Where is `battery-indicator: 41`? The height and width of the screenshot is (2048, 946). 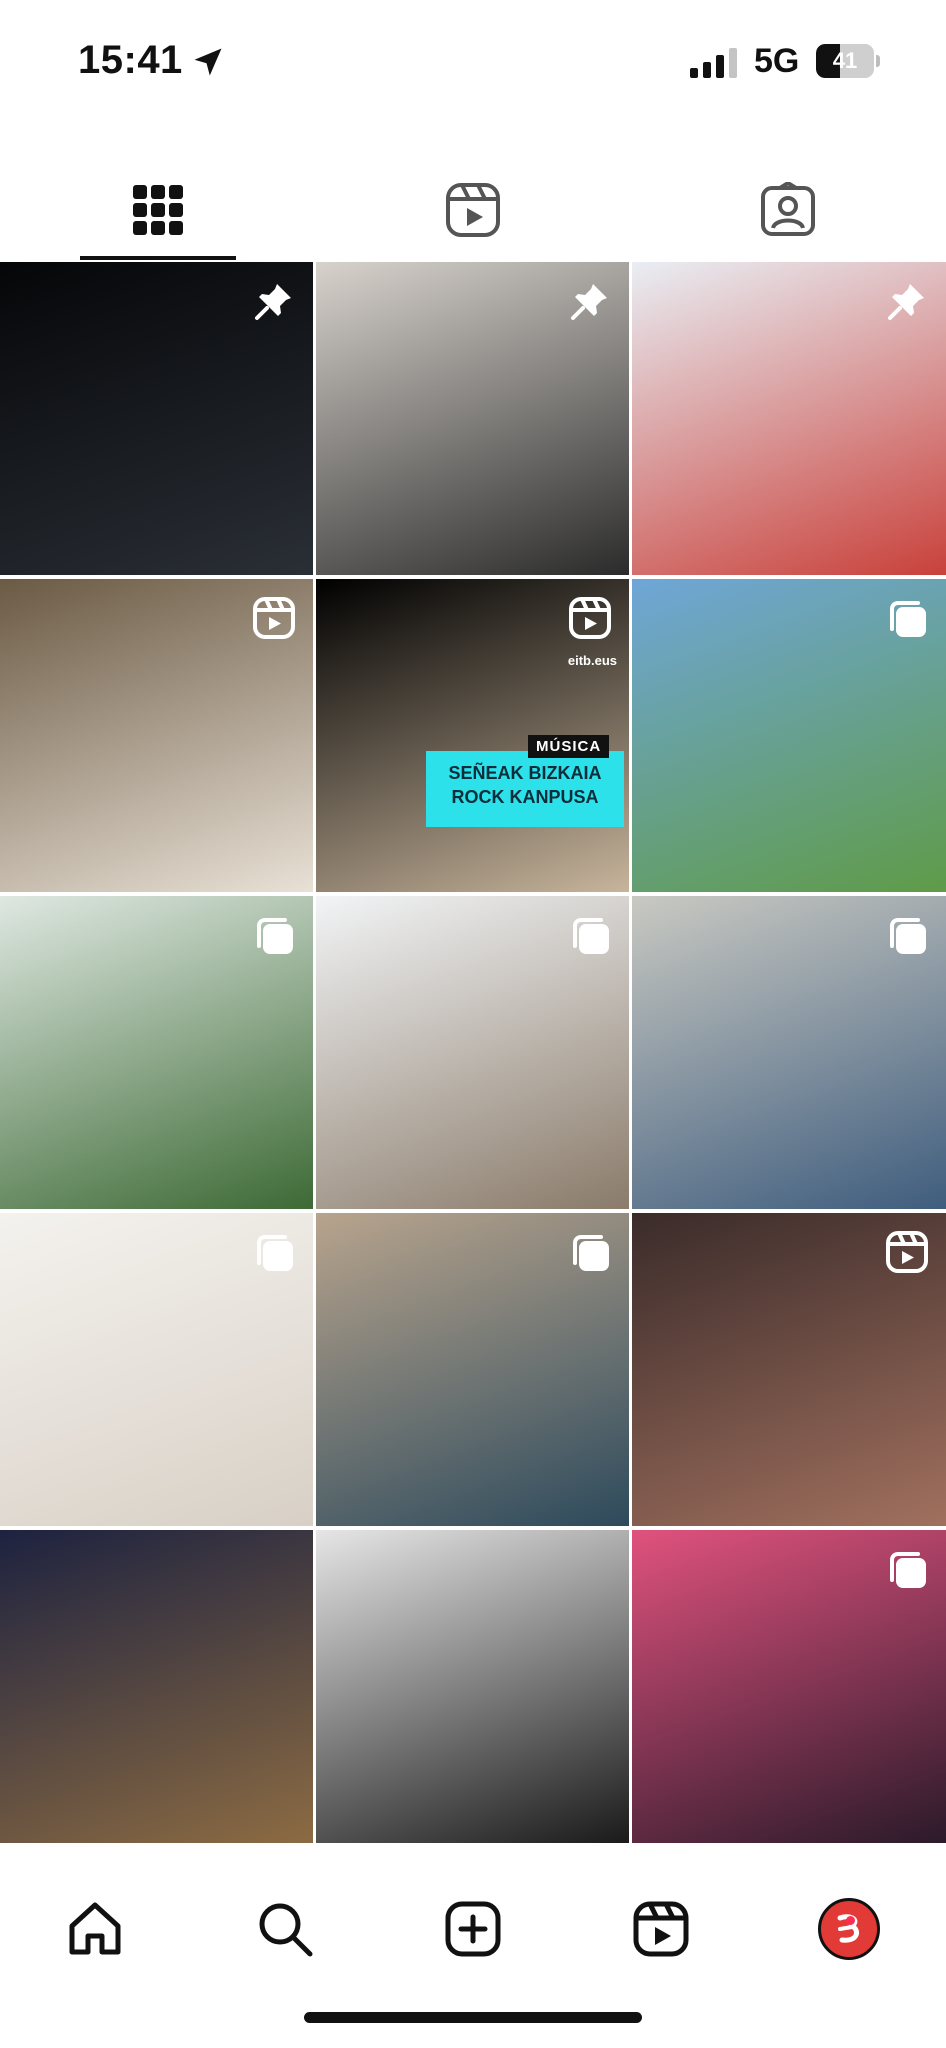
battery-indicator: 41 is located at coordinates (848, 61).